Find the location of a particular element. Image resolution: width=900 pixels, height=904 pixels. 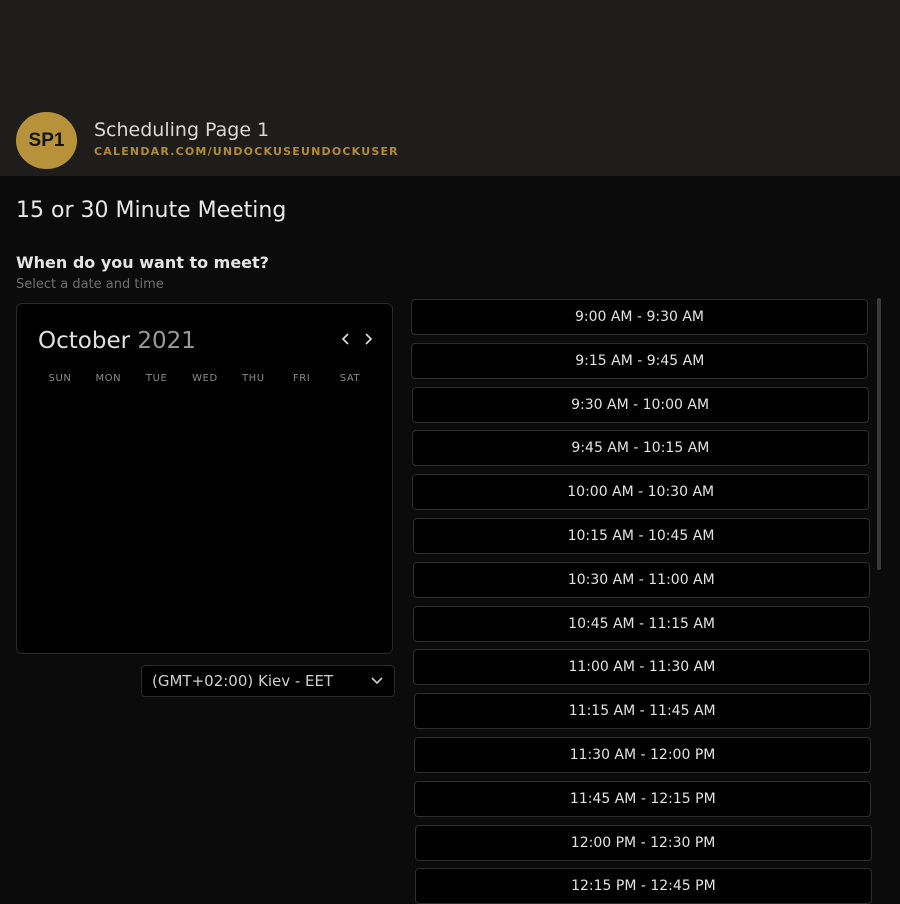

timezone-select: (GMT+02:00) Kiev - EET is located at coordinates (268, 681).